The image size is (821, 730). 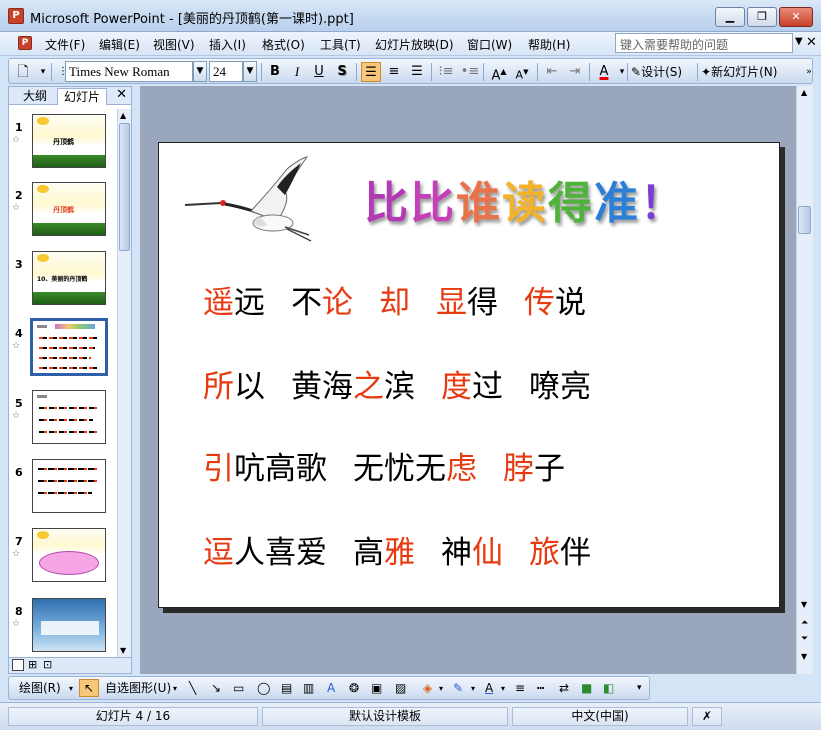 What do you see at coordinates (796, 17) in the screenshot?
I see `close-button: ✕` at bounding box center [796, 17].